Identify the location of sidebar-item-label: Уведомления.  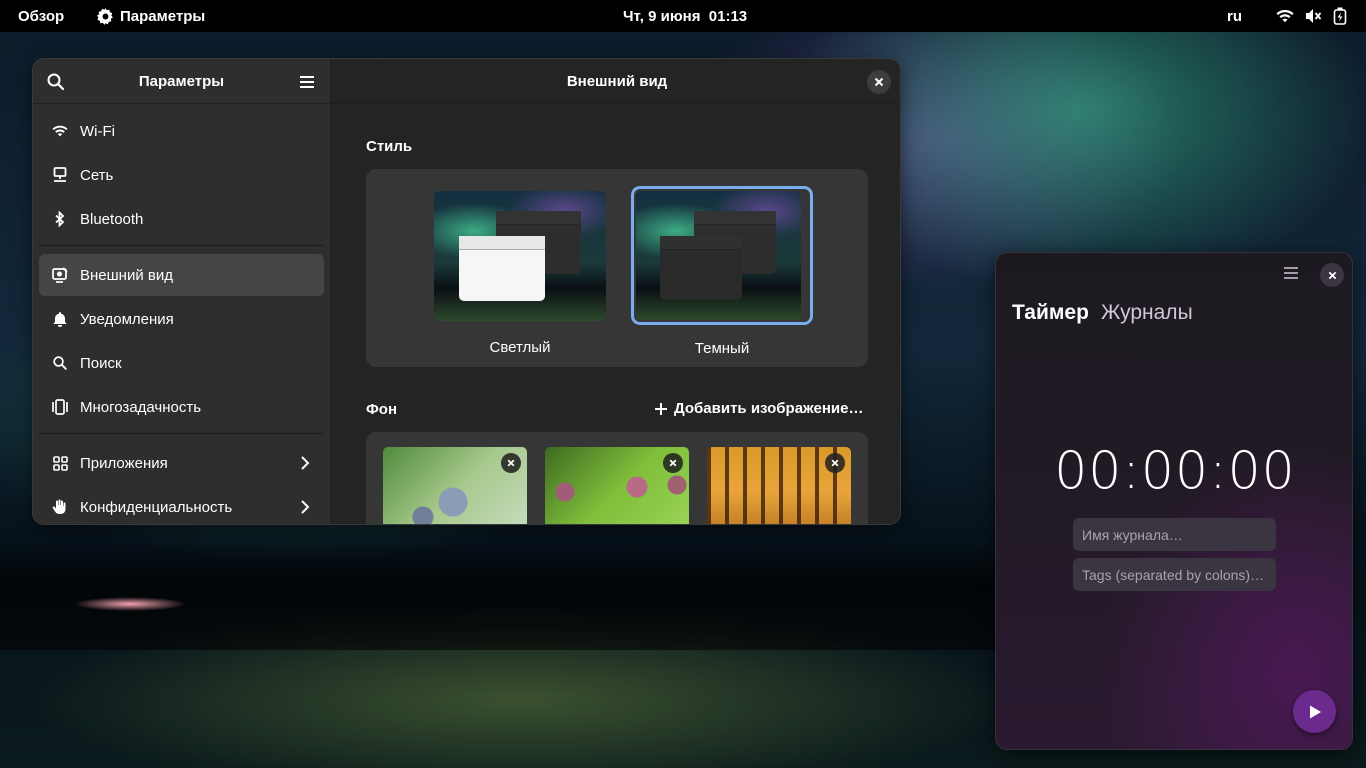
(127, 319).